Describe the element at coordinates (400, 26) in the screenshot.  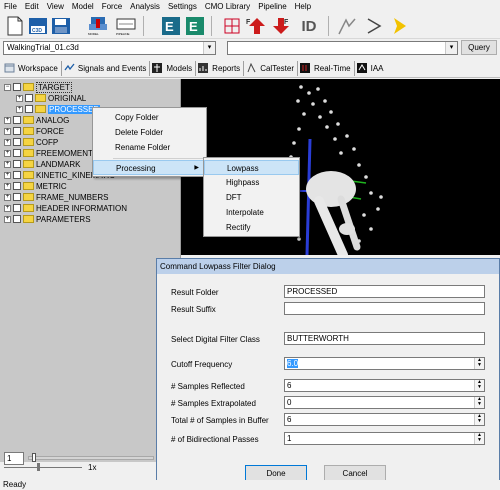
I see `next-yellow-button` at that location.